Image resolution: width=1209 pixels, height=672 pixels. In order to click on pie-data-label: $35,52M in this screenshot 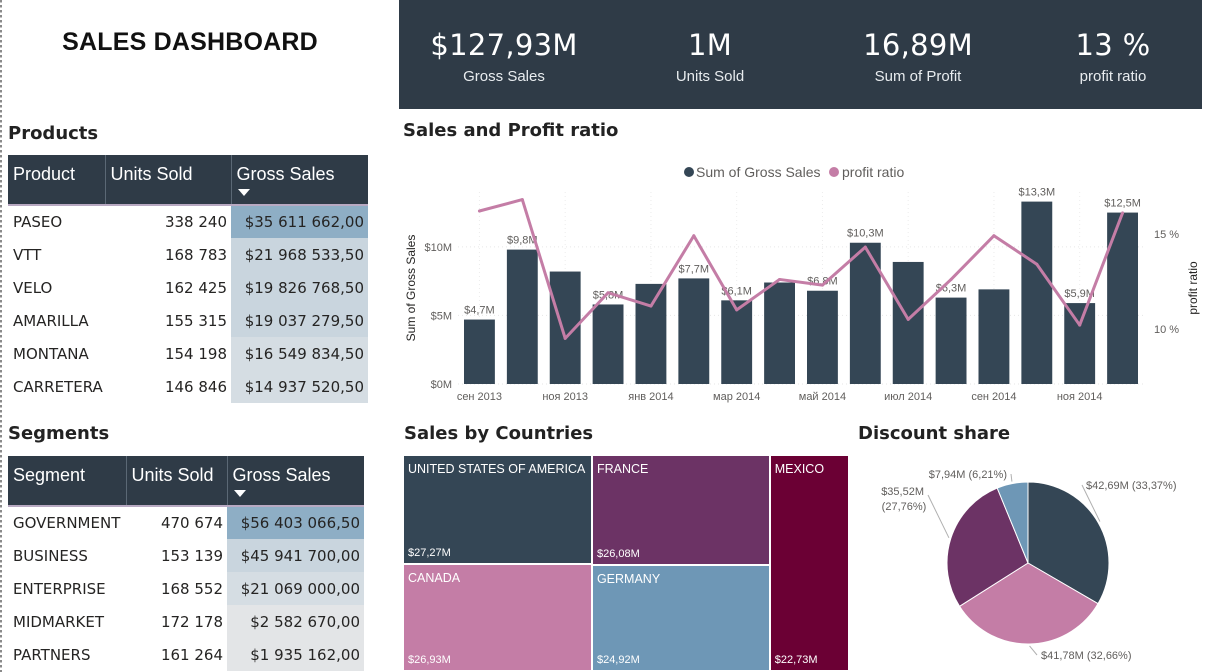, I will do `click(902, 492)`.